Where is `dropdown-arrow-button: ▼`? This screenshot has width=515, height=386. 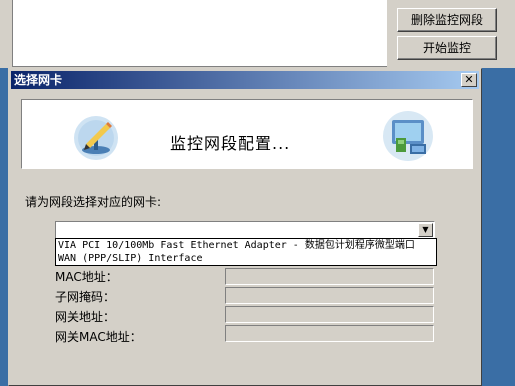
dropdown-arrow-button: ▼ is located at coordinates (425, 230).